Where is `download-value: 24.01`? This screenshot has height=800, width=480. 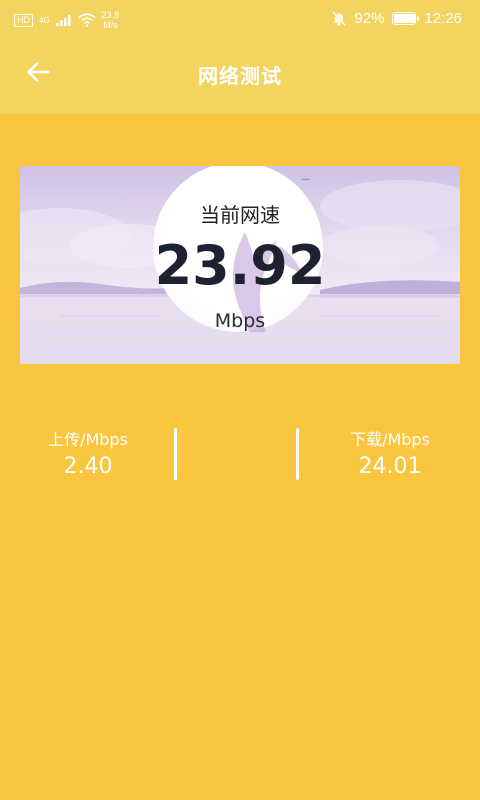 download-value: 24.01 is located at coordinates (390, 466).